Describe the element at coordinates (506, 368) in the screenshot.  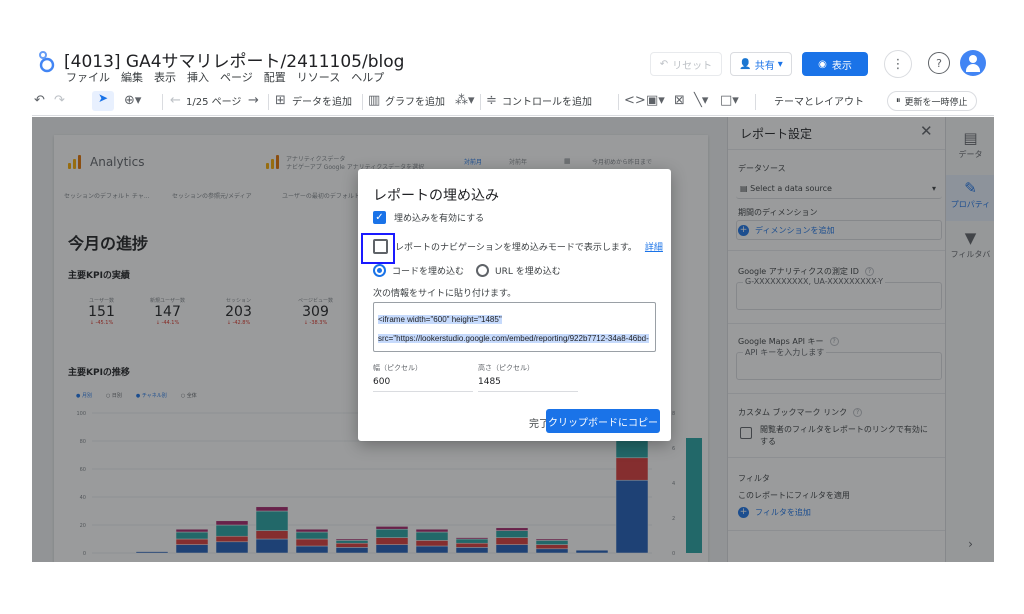
I see `height-label: 高さ（ピクセル）` at that location.